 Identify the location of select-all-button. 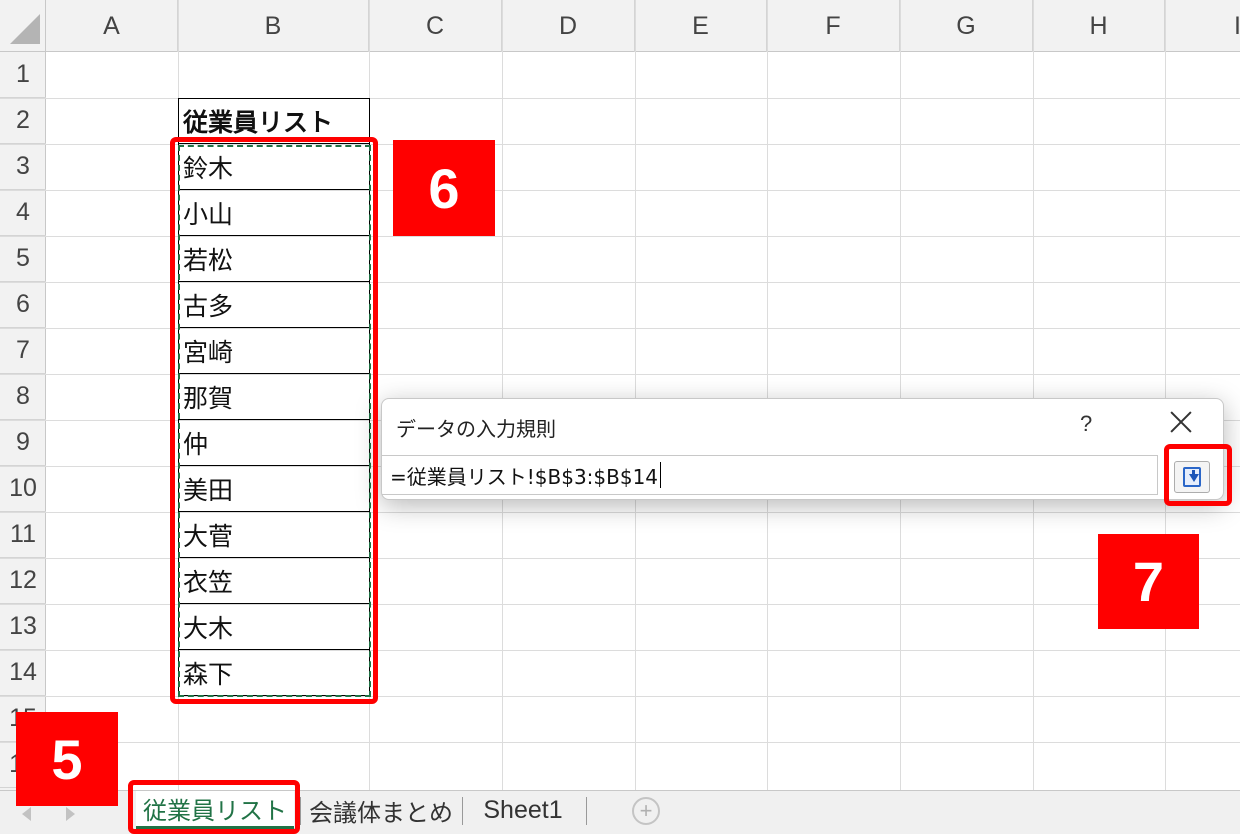
(23, 26).